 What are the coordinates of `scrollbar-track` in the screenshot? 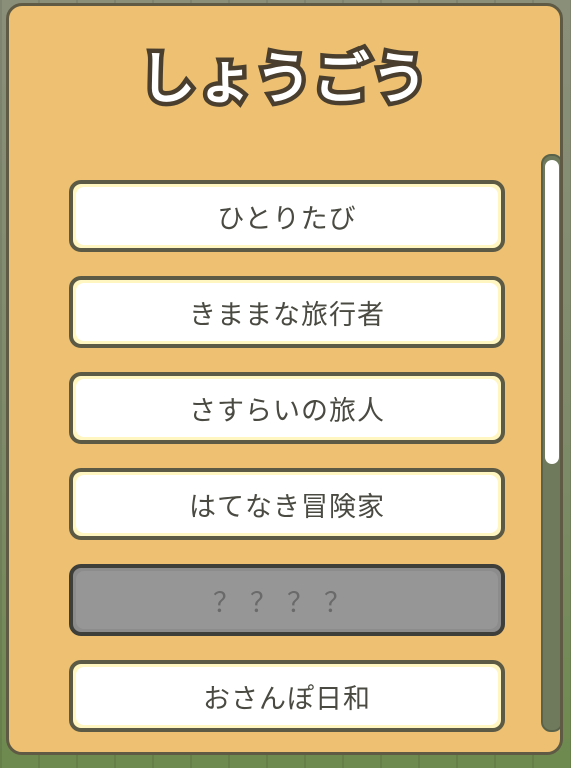 It's located at (550, 443).